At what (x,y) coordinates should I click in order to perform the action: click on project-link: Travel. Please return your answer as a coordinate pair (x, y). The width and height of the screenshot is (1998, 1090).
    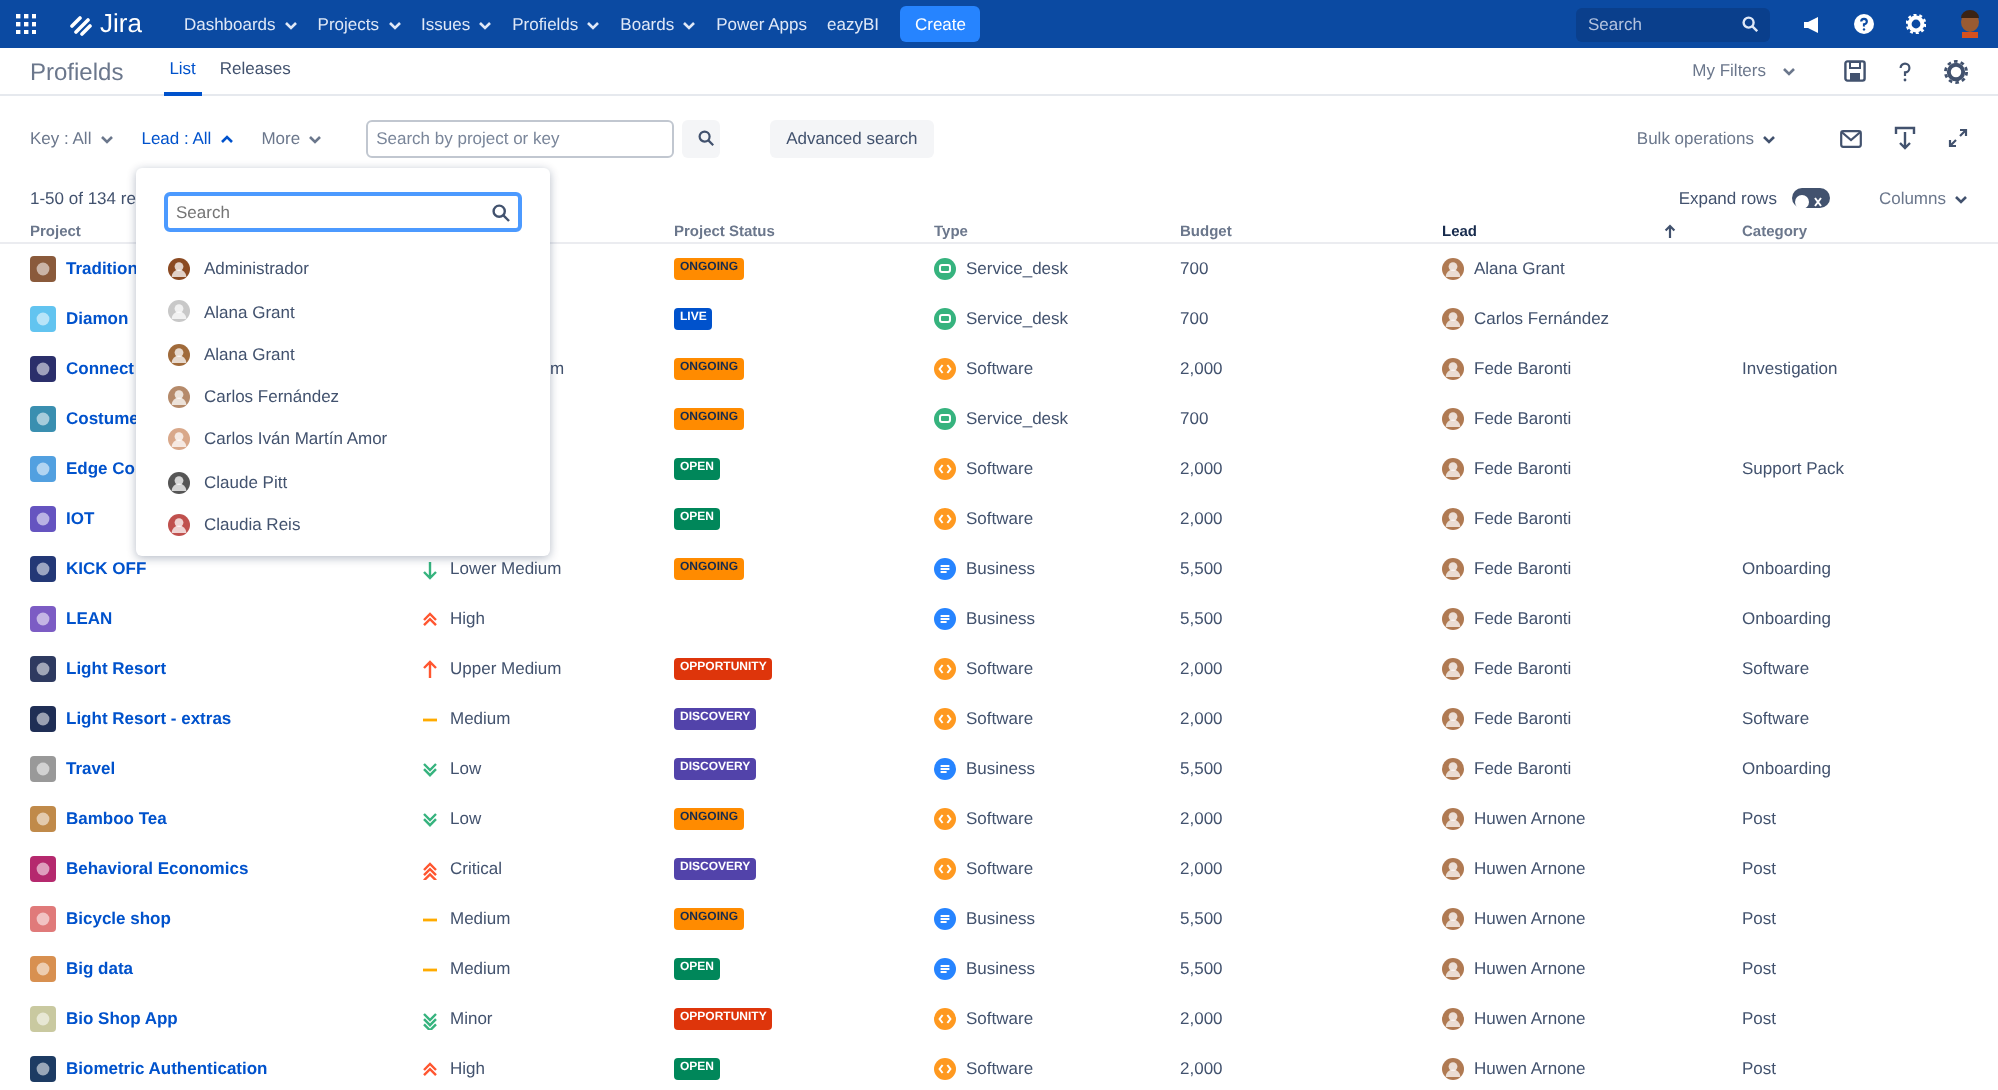
    Looking at the image, I should click on (91, 769).